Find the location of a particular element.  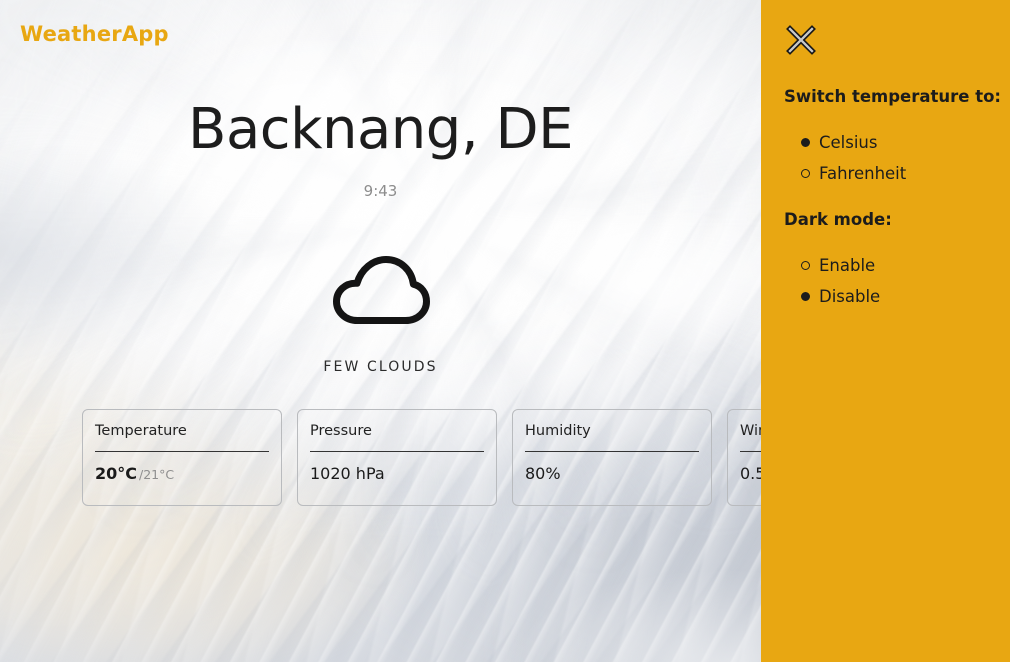

option-fahrenheit: Fahrenheit is located at coordinates (853, 173).